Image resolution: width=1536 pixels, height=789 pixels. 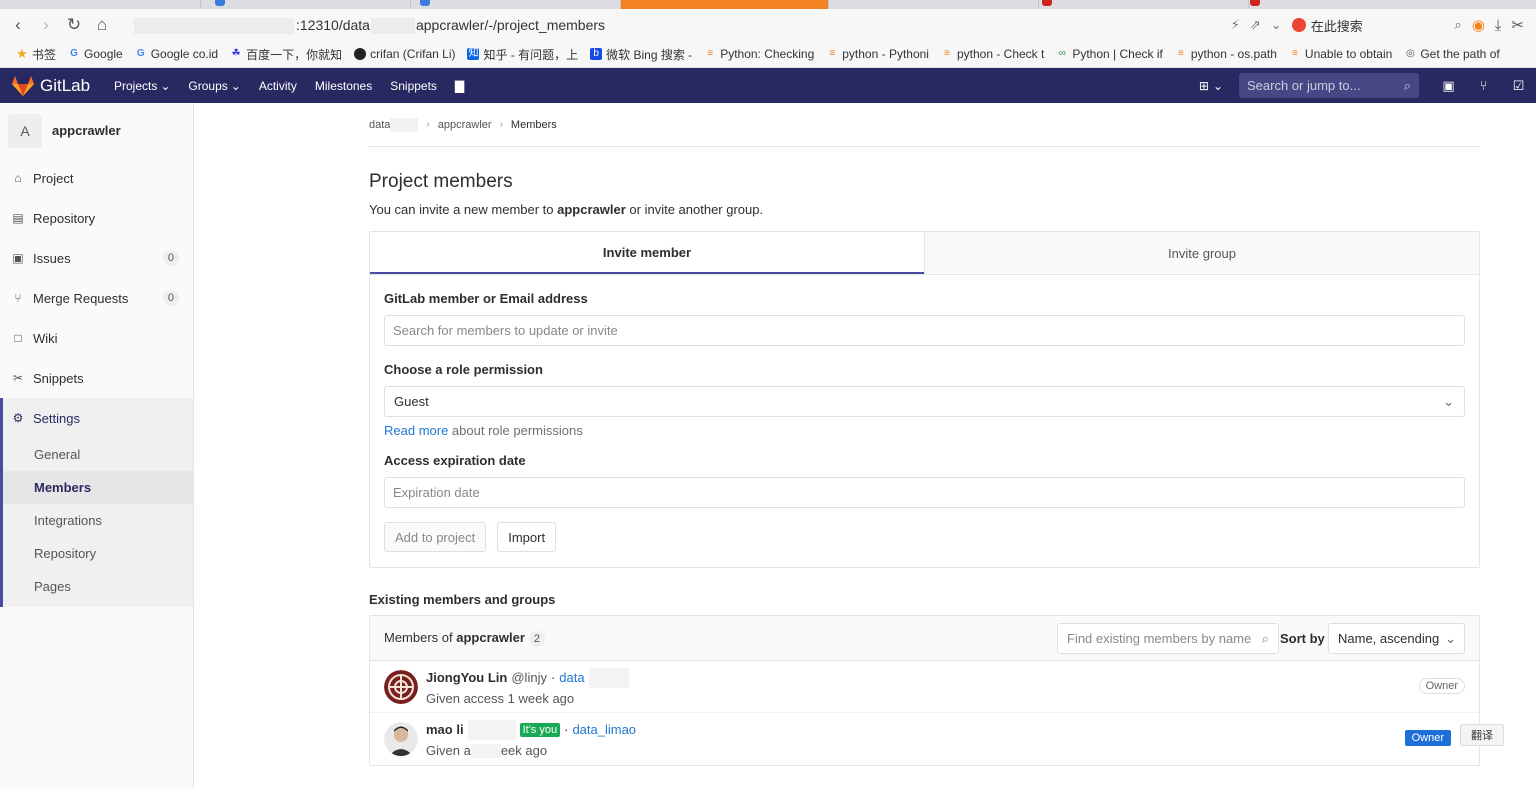 What do you see at coordinates (445, 729) in the screenshot?
I see `member-name: mao li` at bounding box center [445, 729].